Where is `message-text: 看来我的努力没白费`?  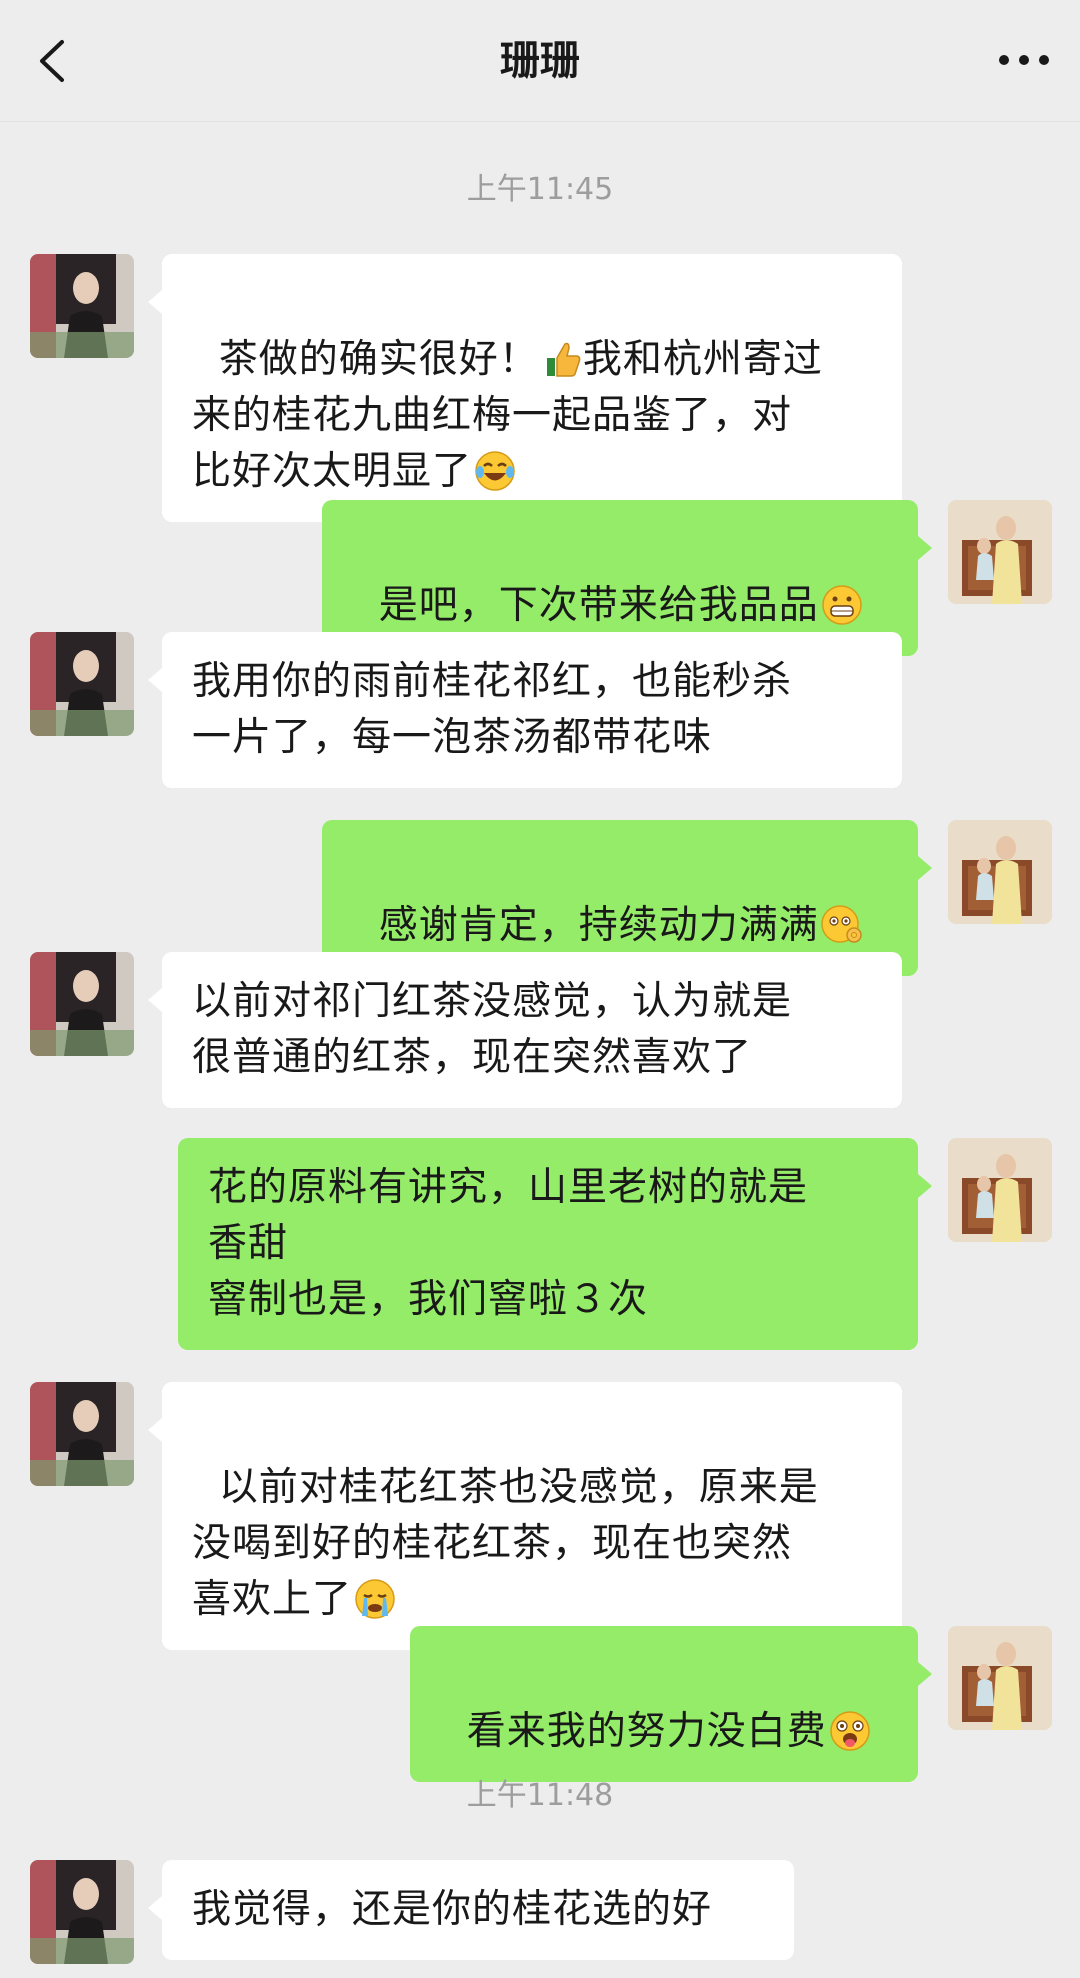 message-text: 看来我的努力没白费 is located at coordinates (646, 1731).